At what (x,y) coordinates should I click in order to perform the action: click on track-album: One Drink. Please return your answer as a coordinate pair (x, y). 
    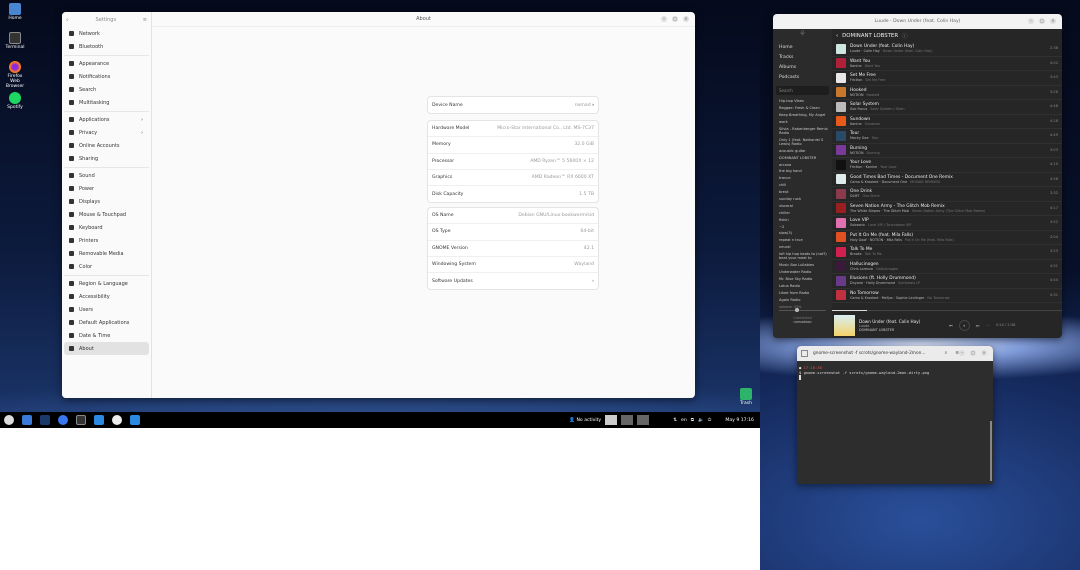
    Looking at the image, I should click on (871, 196).